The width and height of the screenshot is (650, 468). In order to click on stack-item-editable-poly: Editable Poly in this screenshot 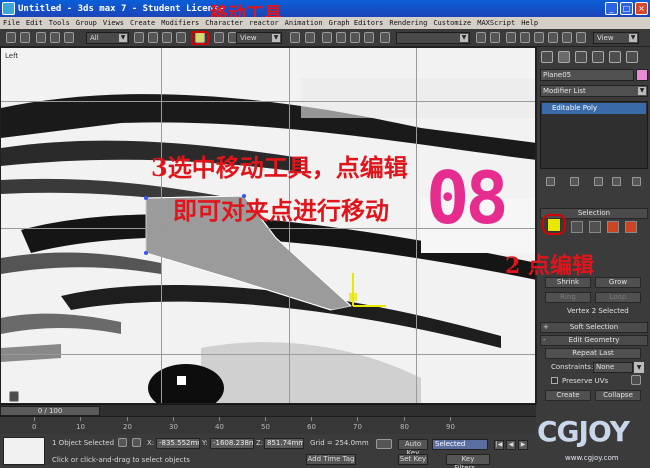, I will do `click(594, 108)`.